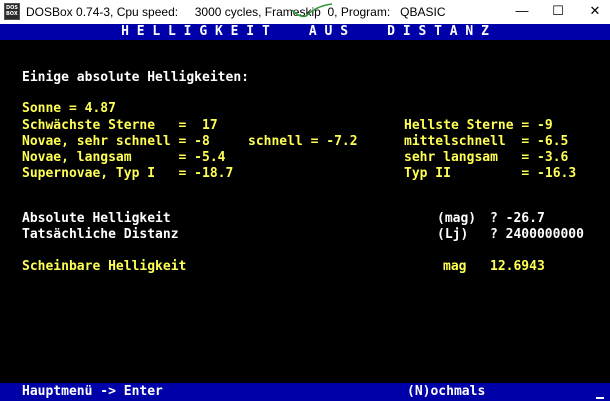  I want to click on right-table-row-4: Typ II = -16.3, so click(490, 173).